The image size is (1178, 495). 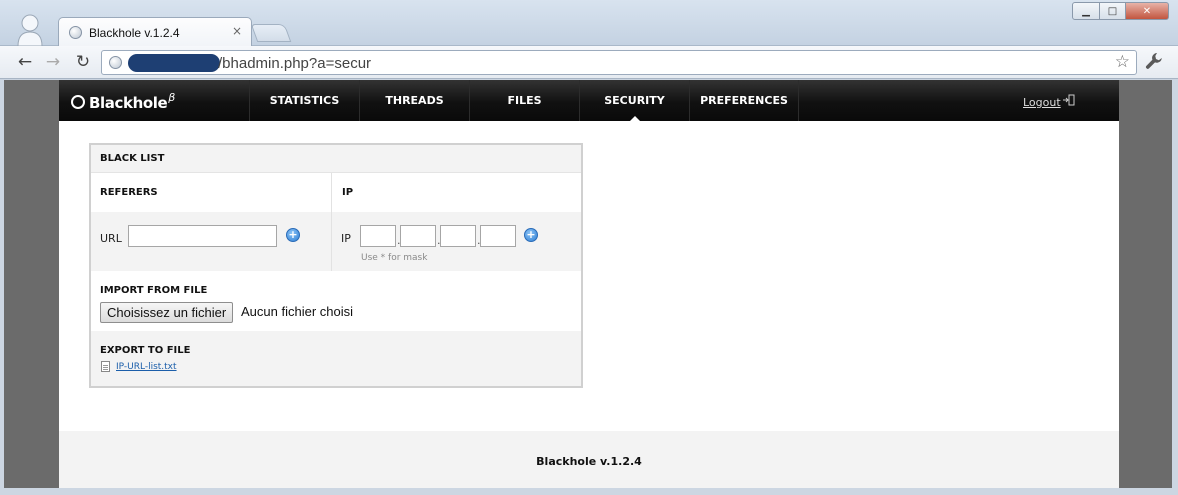 I want to click on tab-title: Blackhole v.1.2.4, so click(x=134, y=33).